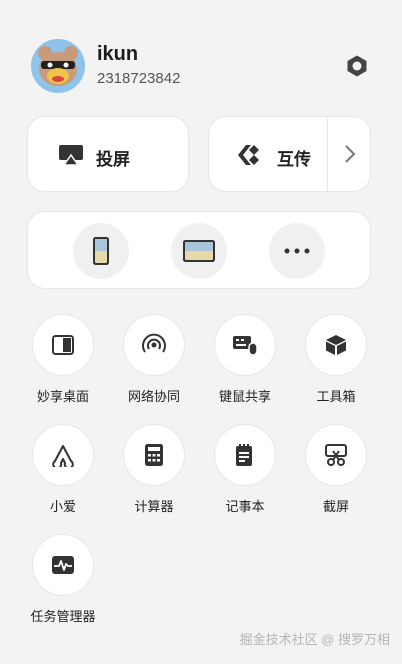  I want to click on settings-hexagon-icon, so click(357, 66).